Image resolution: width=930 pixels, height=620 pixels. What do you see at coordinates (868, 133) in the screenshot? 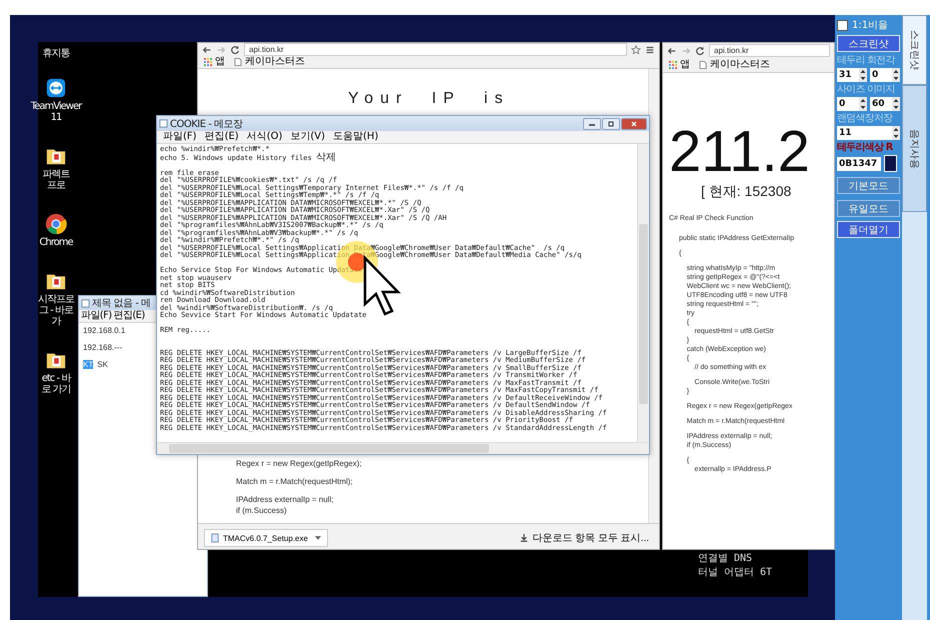
I see `number-spinner: 11` at bounding box center [868, 133].